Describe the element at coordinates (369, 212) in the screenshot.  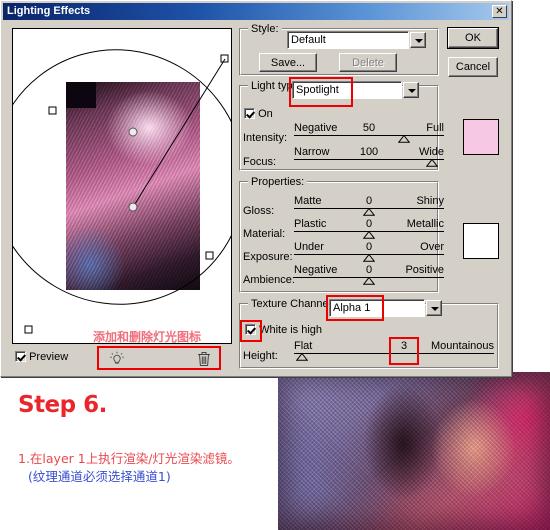
I see `gloss-thumb` at that location.